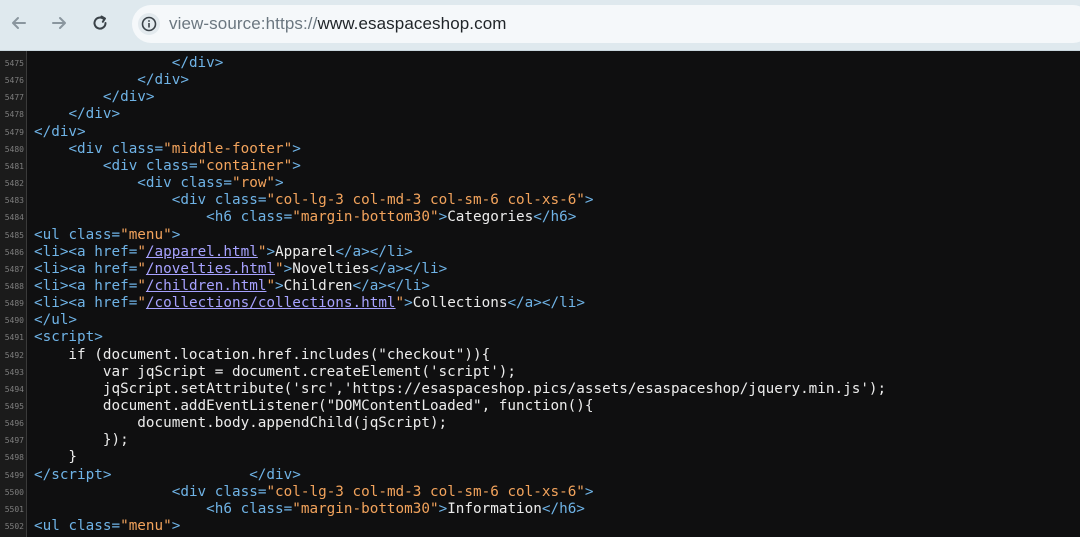 Image resolution: width=1080 pixels, height=537 pixels. I want to click on line-number: 5492, so click(14, 355).